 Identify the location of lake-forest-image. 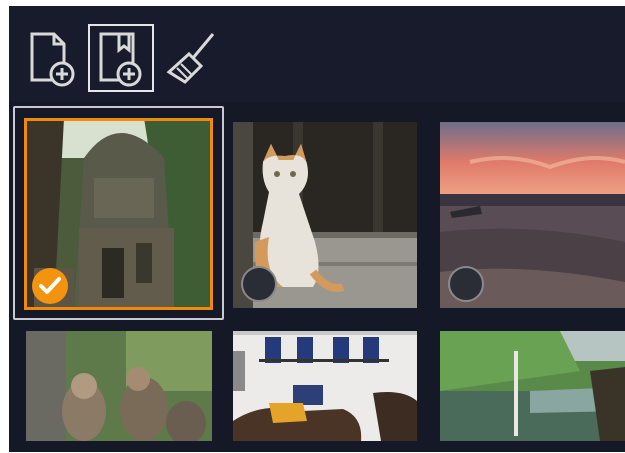
(532, 386).